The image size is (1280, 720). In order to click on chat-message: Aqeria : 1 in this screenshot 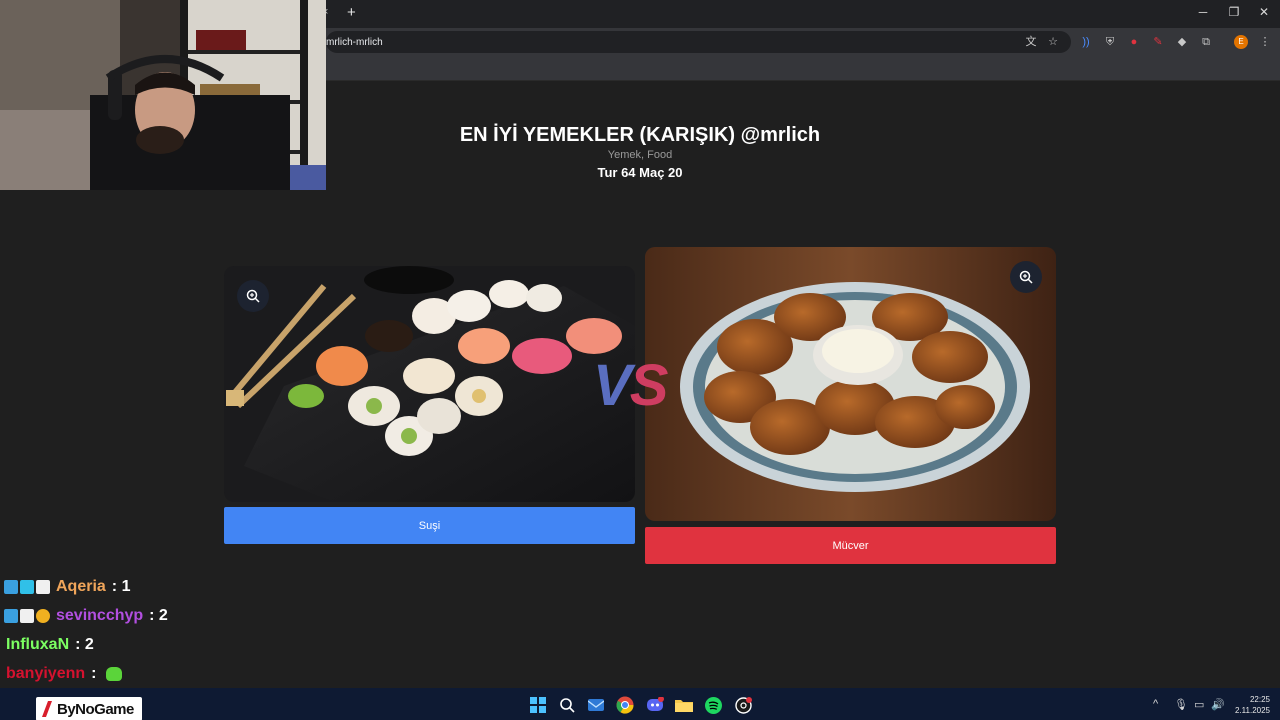, I will do `click(67, 587)`.